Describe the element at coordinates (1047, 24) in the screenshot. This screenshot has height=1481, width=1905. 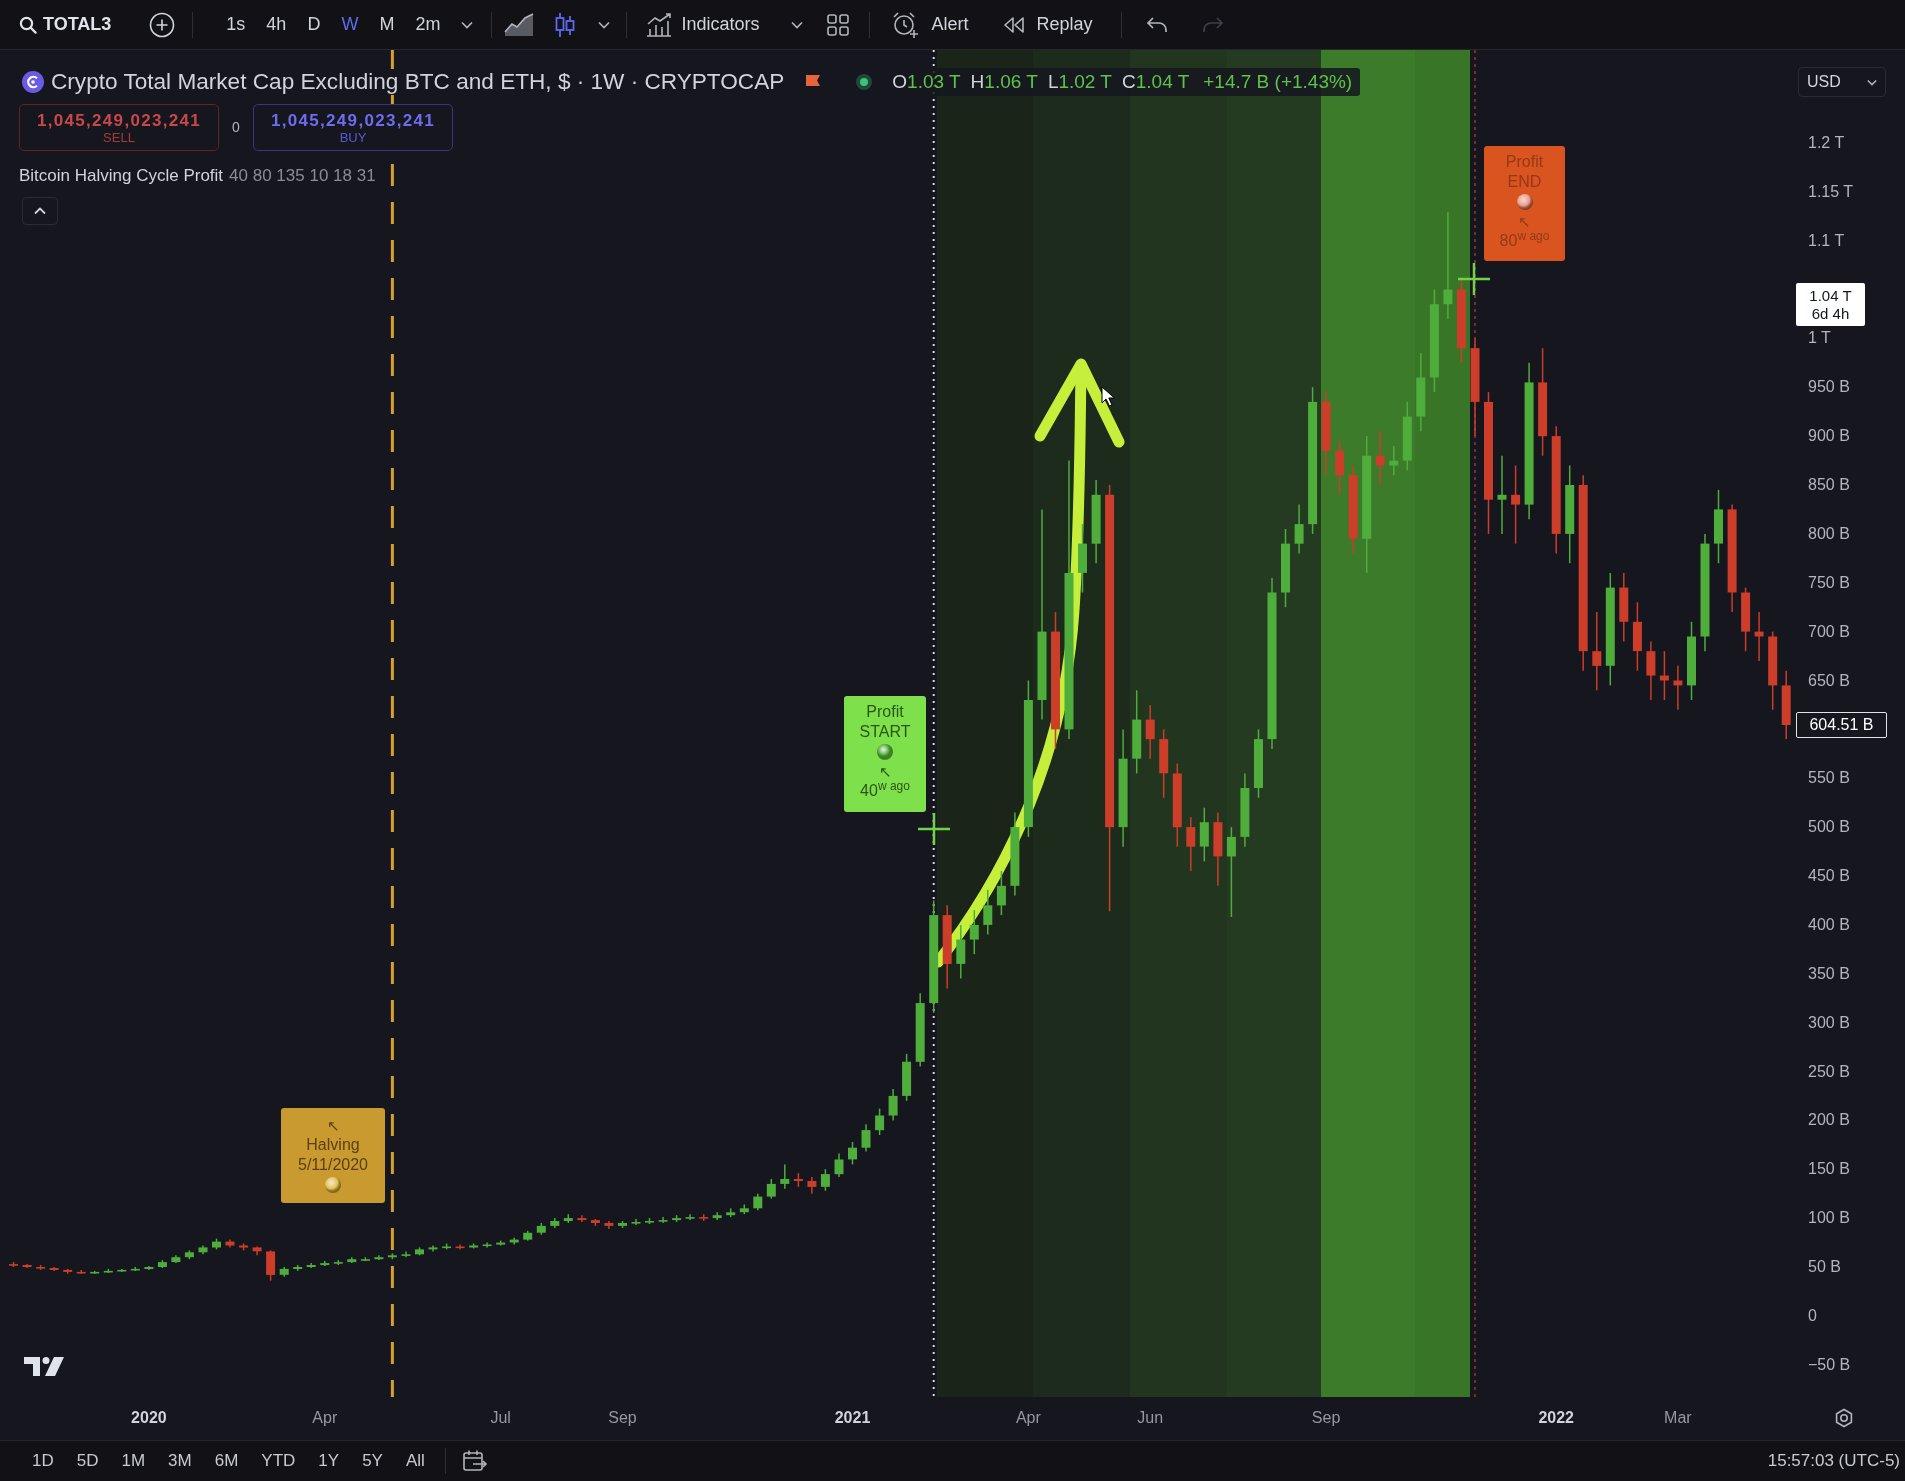
I see `replay-button: Replay` at that location.